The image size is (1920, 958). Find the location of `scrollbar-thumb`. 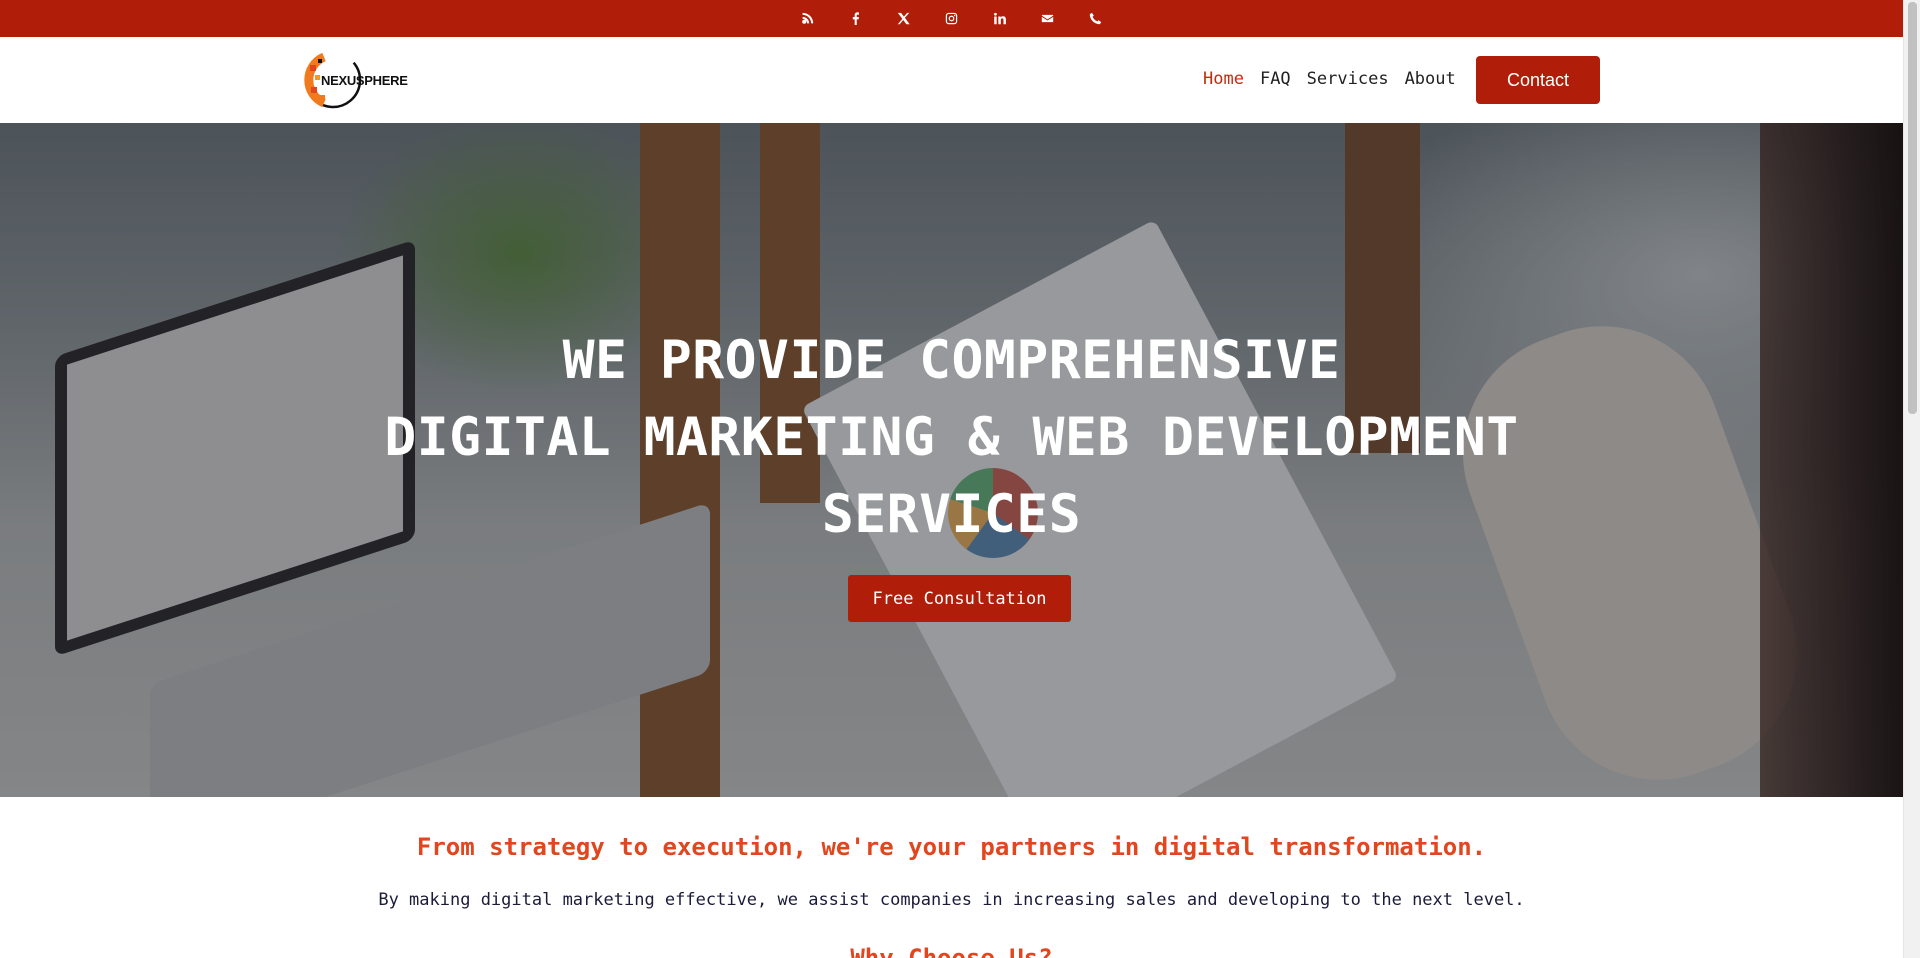

scrollbar-thumb is located at coordinates (1912, 208).